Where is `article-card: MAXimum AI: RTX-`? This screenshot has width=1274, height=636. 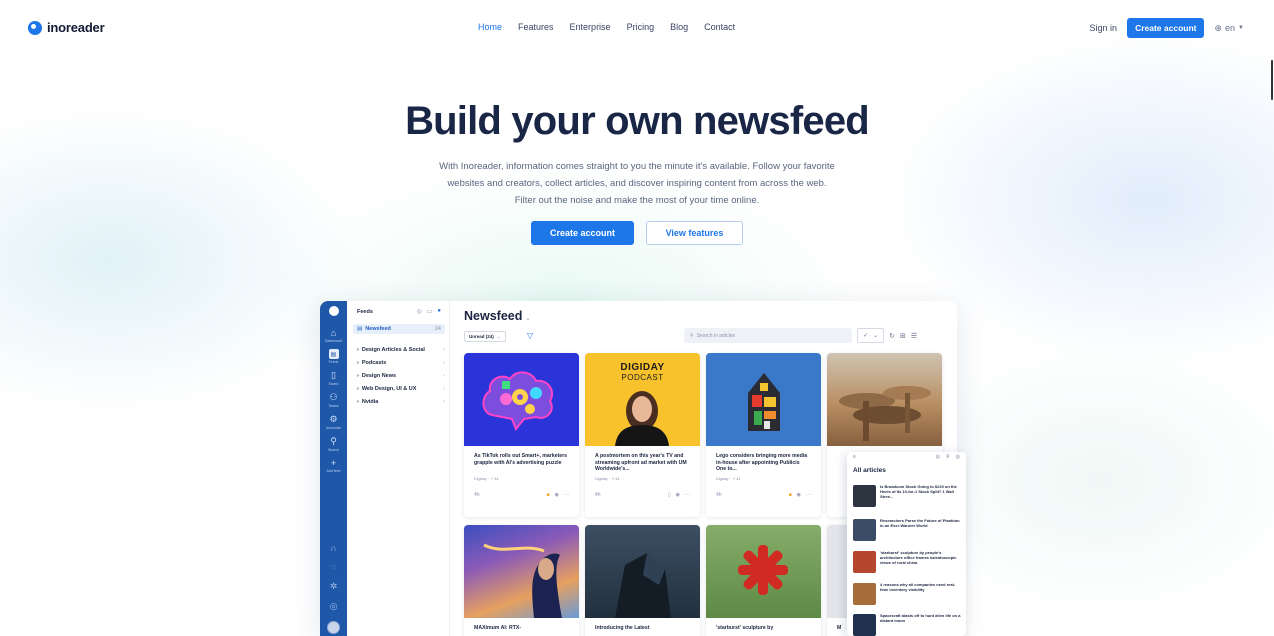
article-card: MAXimum AI: RTX- is located at coordinates (521, 580).